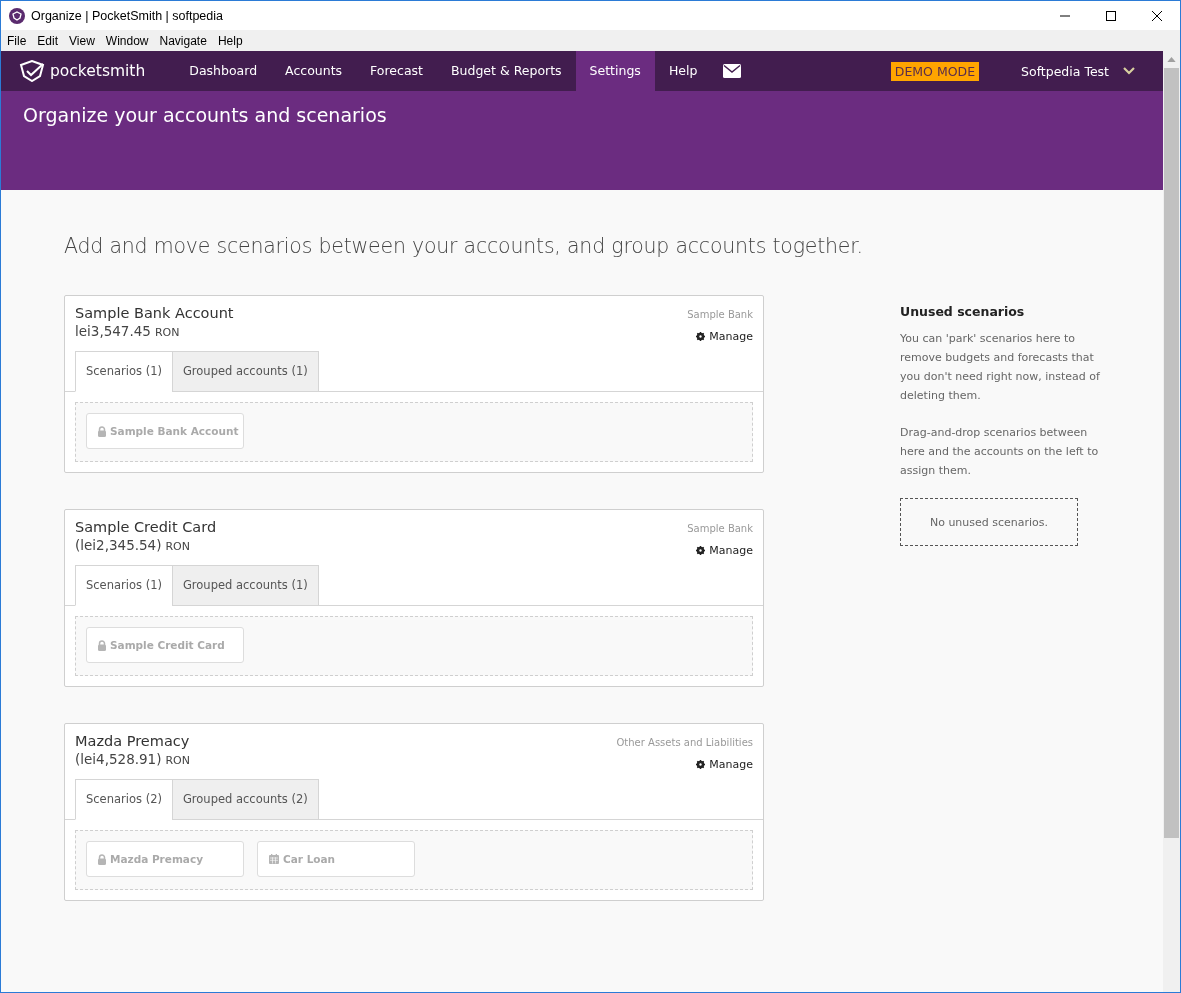  Describe the element at coordinates (732, 71) in the screenshot. I see `envelope-icon` at that location.